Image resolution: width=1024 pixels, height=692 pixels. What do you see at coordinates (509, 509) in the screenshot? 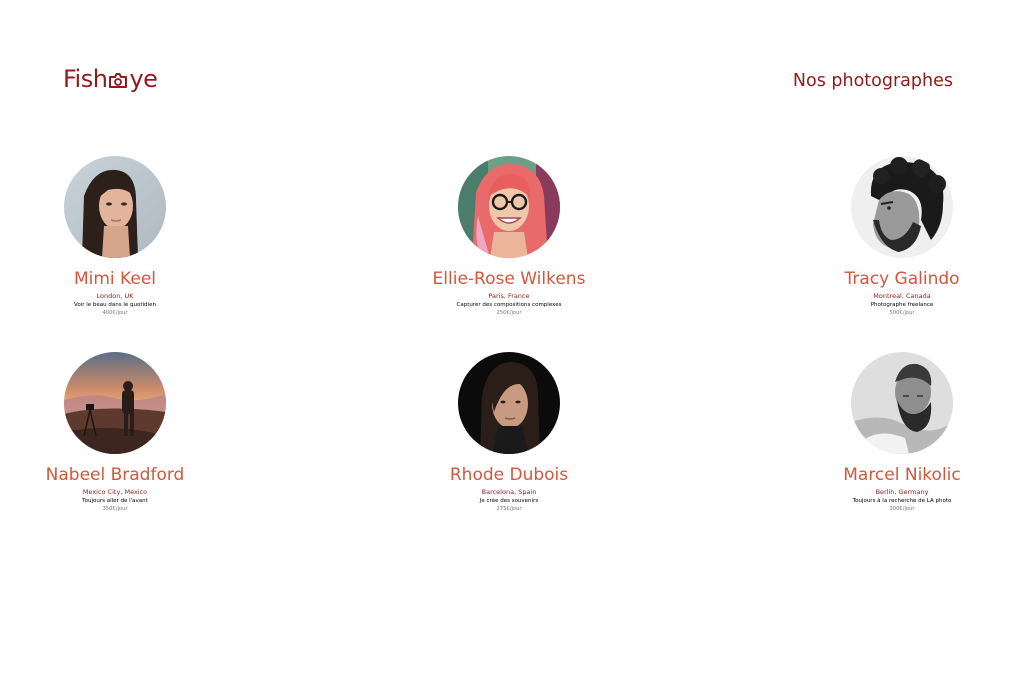
I see `photographer-price: 275€/jour` at bounding box center [509, 509].